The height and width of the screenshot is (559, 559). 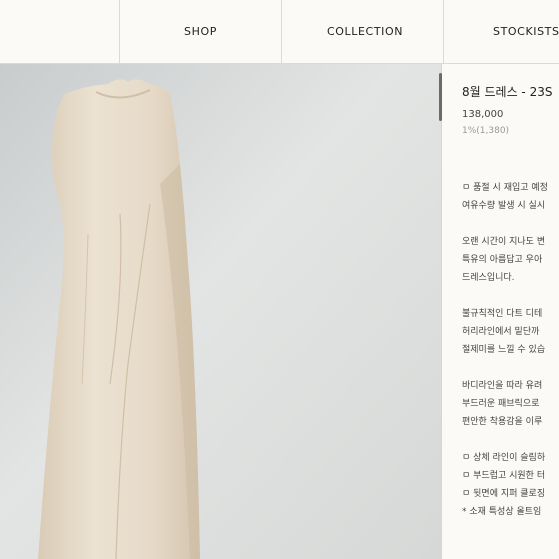 What do you see at coordinates (502, 260) in the screenshot?
I see `desc-line: 특유의 아름답고 우아` at bounding box center [502, 260].